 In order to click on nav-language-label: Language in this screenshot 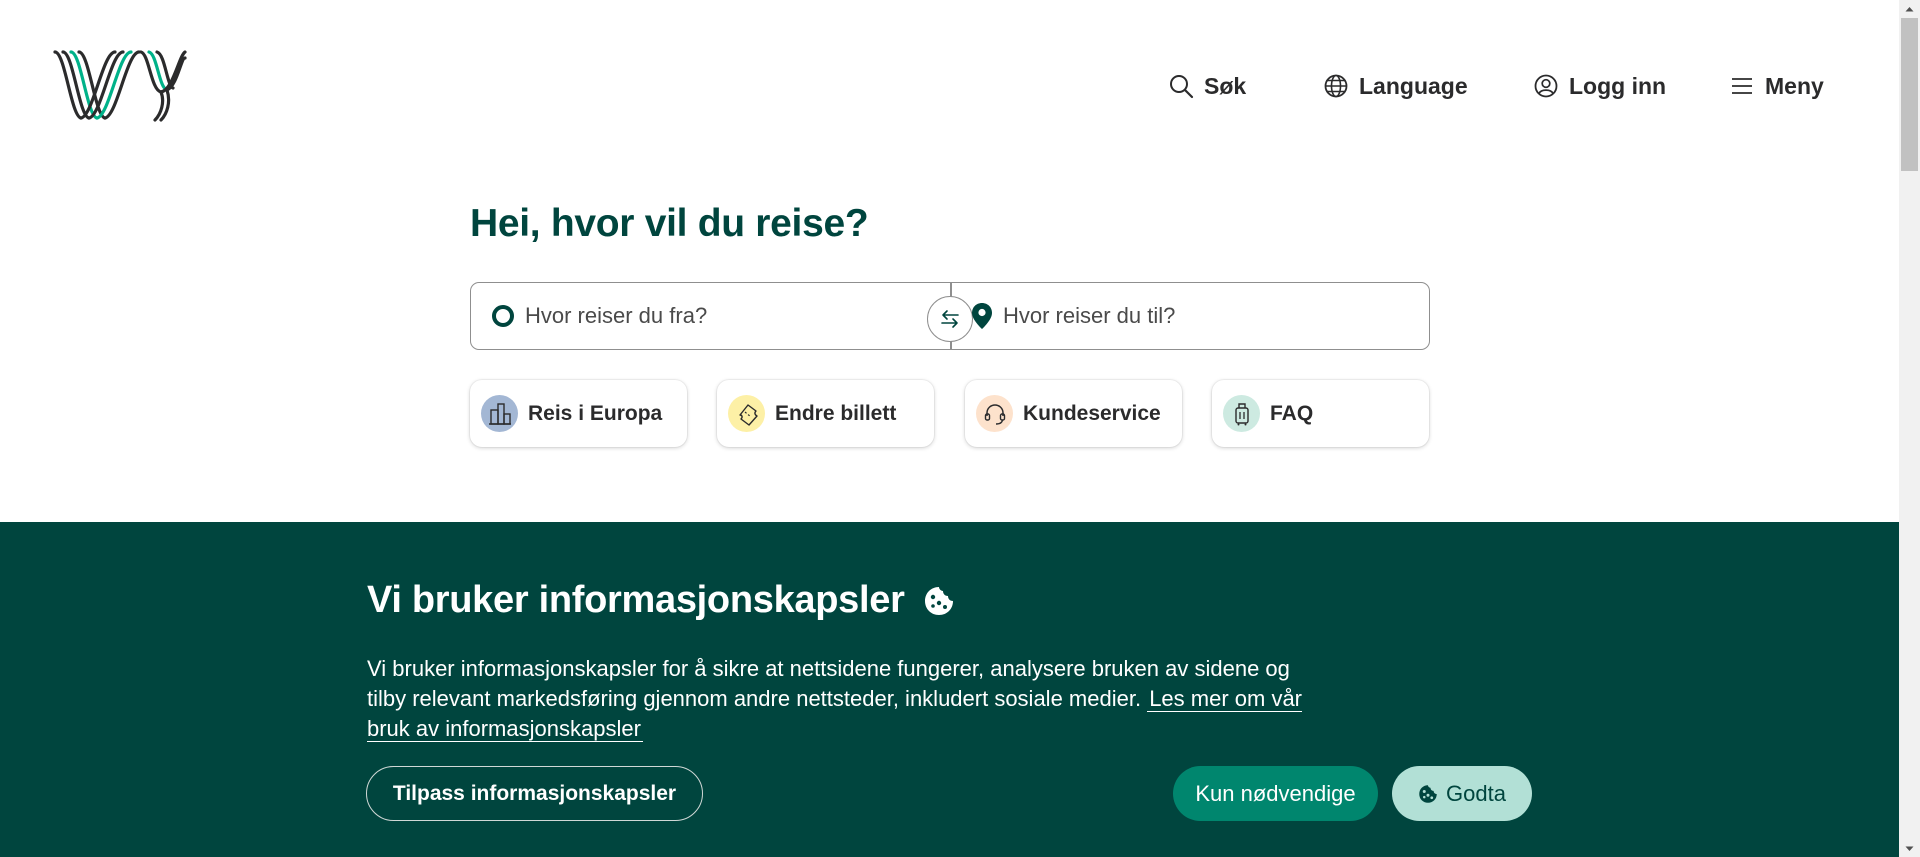, I will do `click(1413, 85)`.